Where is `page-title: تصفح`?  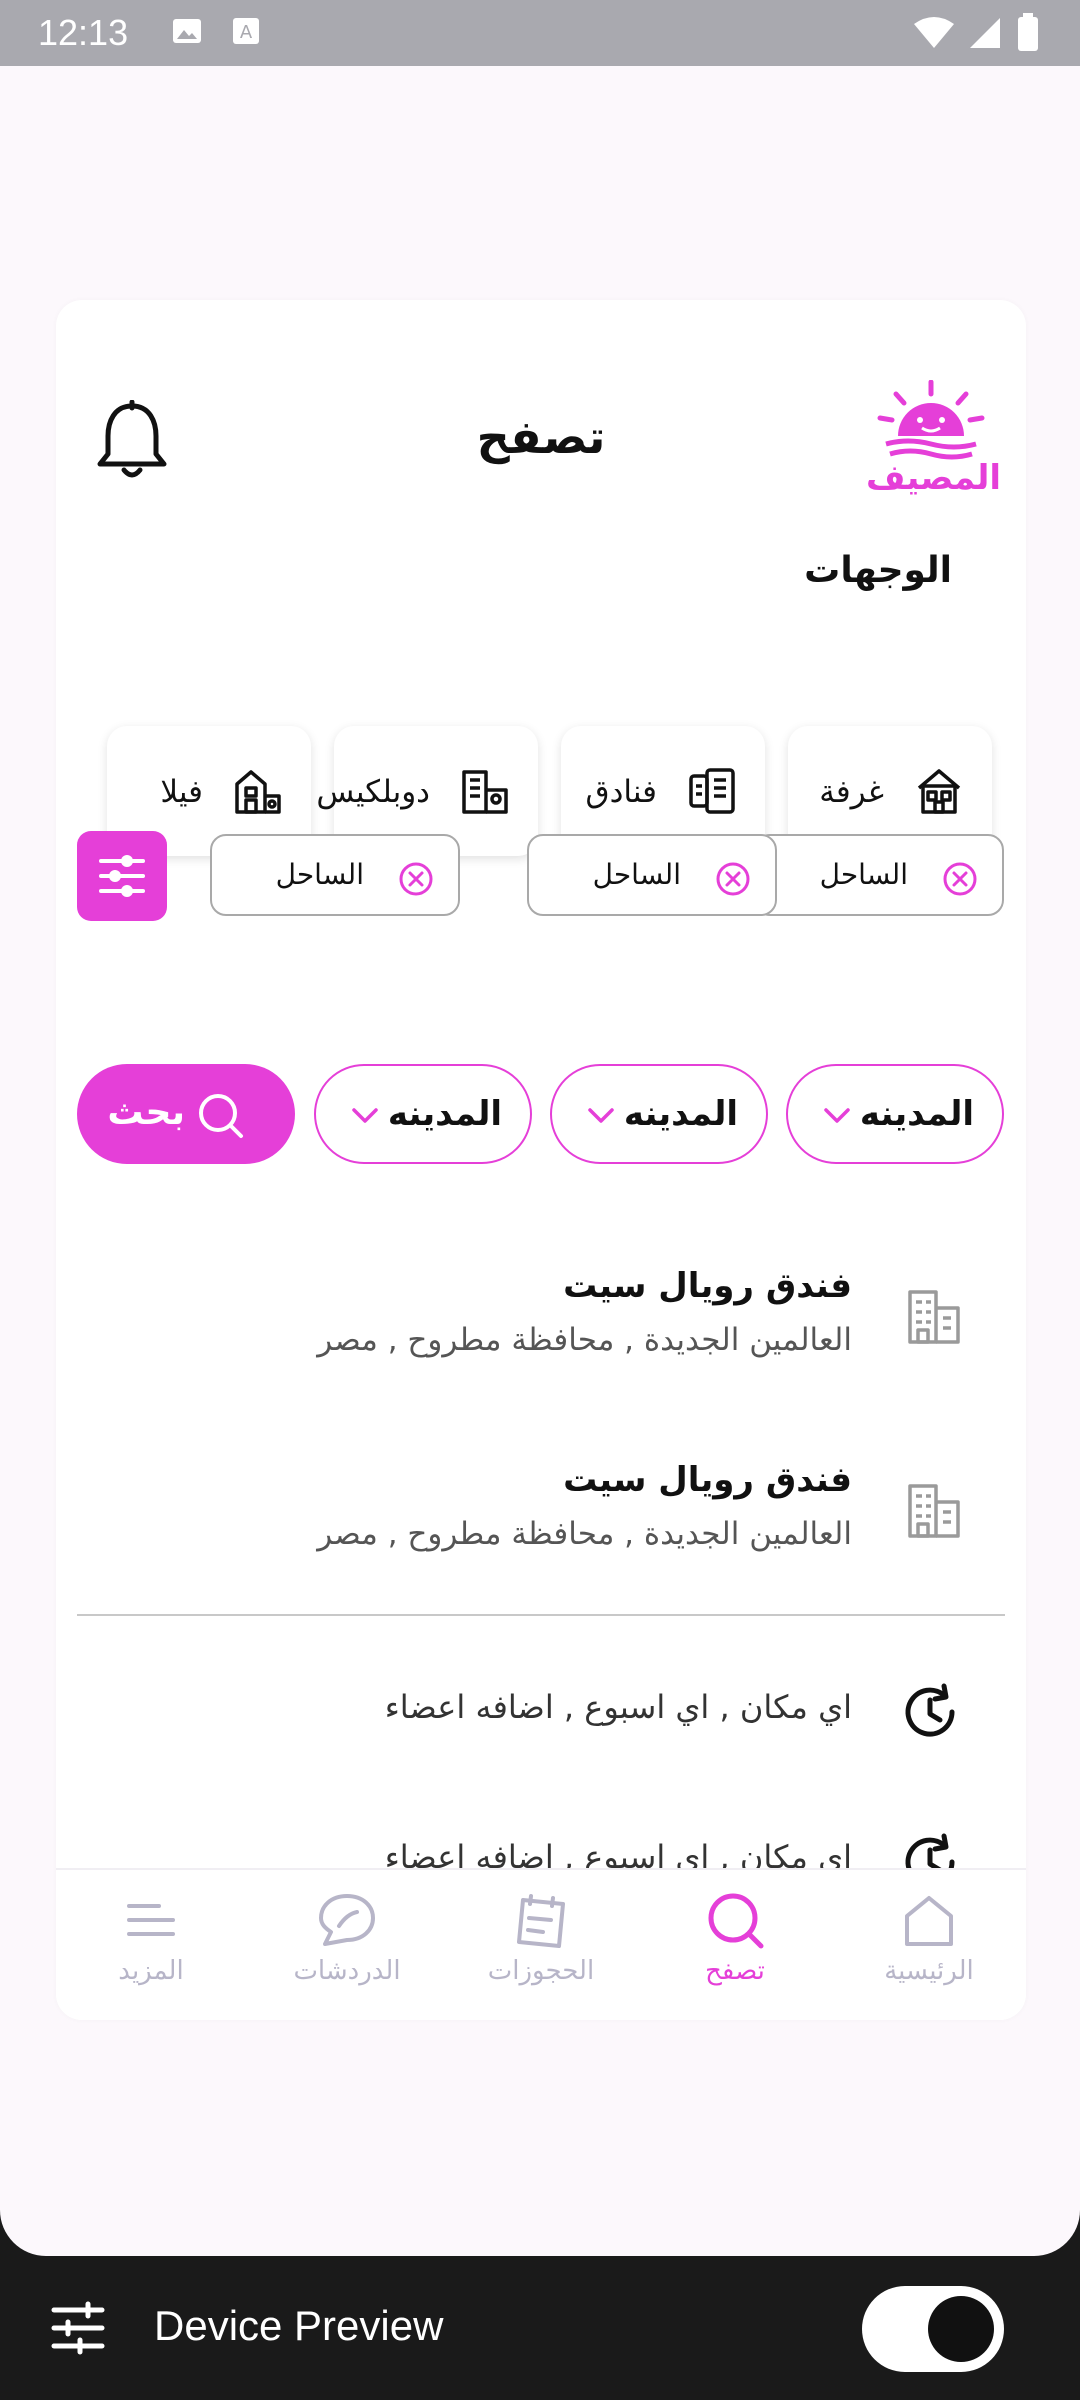 page-title: تصفح is located at coordinates (541, 437).